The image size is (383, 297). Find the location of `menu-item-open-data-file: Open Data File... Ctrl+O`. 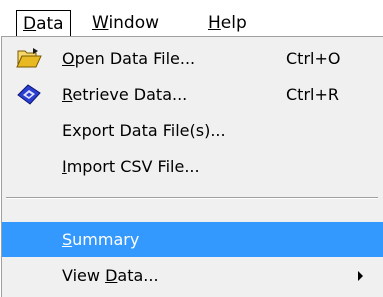

menu-item-open-data-file: Open Data File... Ctrl+O is located at coordinates (192, 58).